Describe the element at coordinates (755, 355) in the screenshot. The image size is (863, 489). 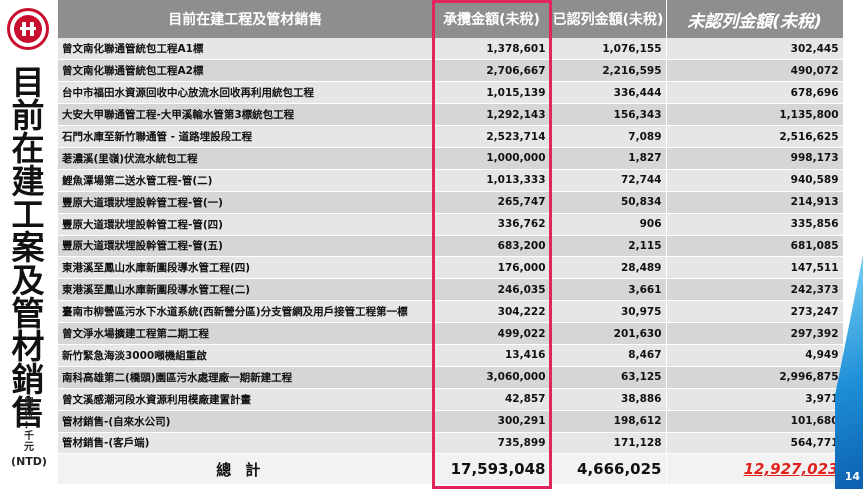
I see `unrecognized-amount-cell: 4,949` at that location.